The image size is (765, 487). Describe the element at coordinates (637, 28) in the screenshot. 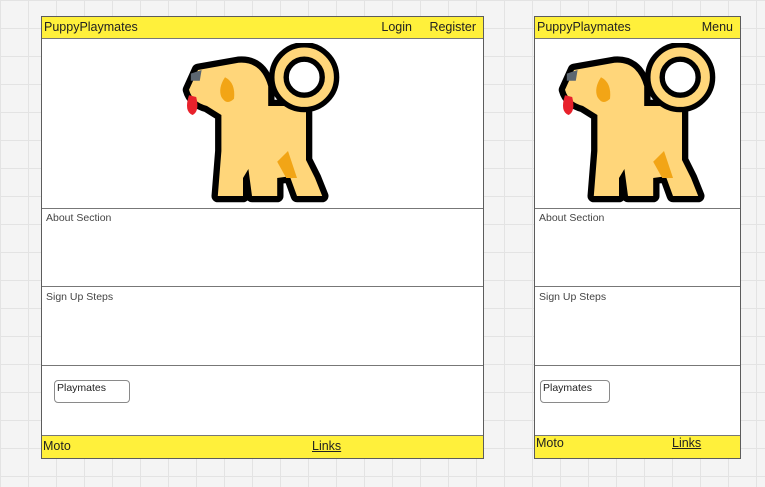

I see `mobile-header: PuppyPlaymates Menu` at that location.